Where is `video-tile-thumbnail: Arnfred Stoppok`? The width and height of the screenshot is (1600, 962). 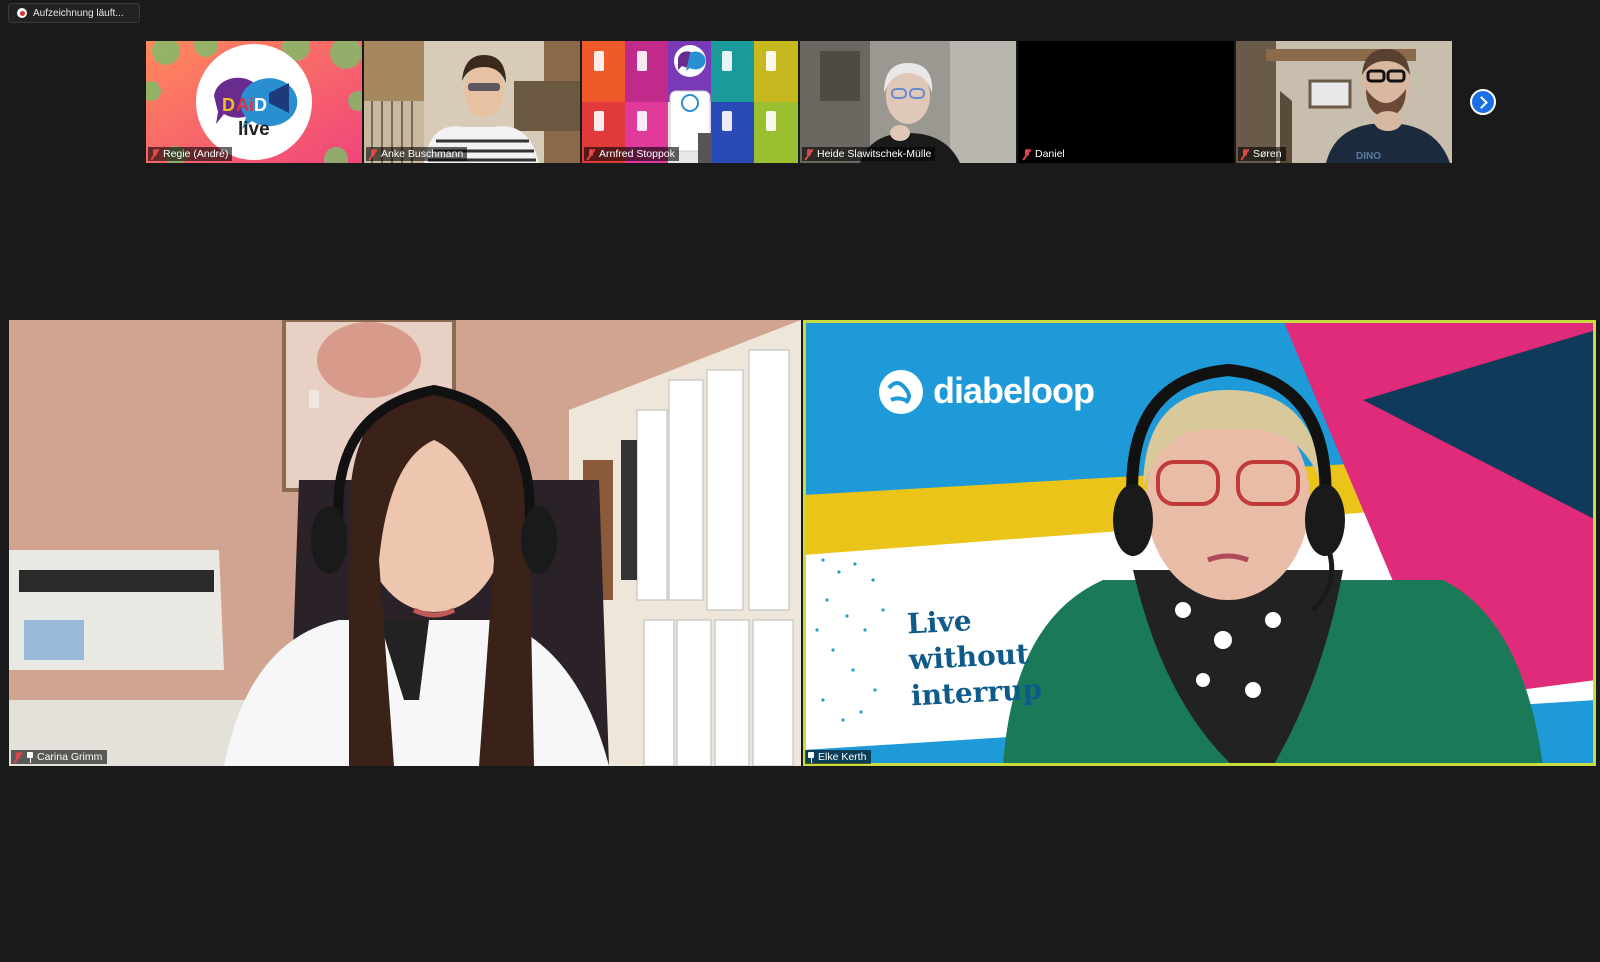
video-tile-thumbnail: Arnfred Stoppok is located at coordinates (690, 102).